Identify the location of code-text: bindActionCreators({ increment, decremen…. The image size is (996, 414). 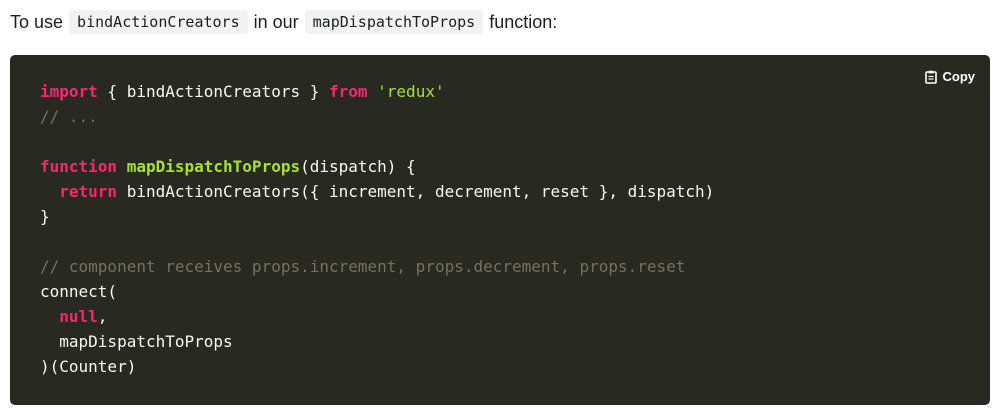
(416, 191).